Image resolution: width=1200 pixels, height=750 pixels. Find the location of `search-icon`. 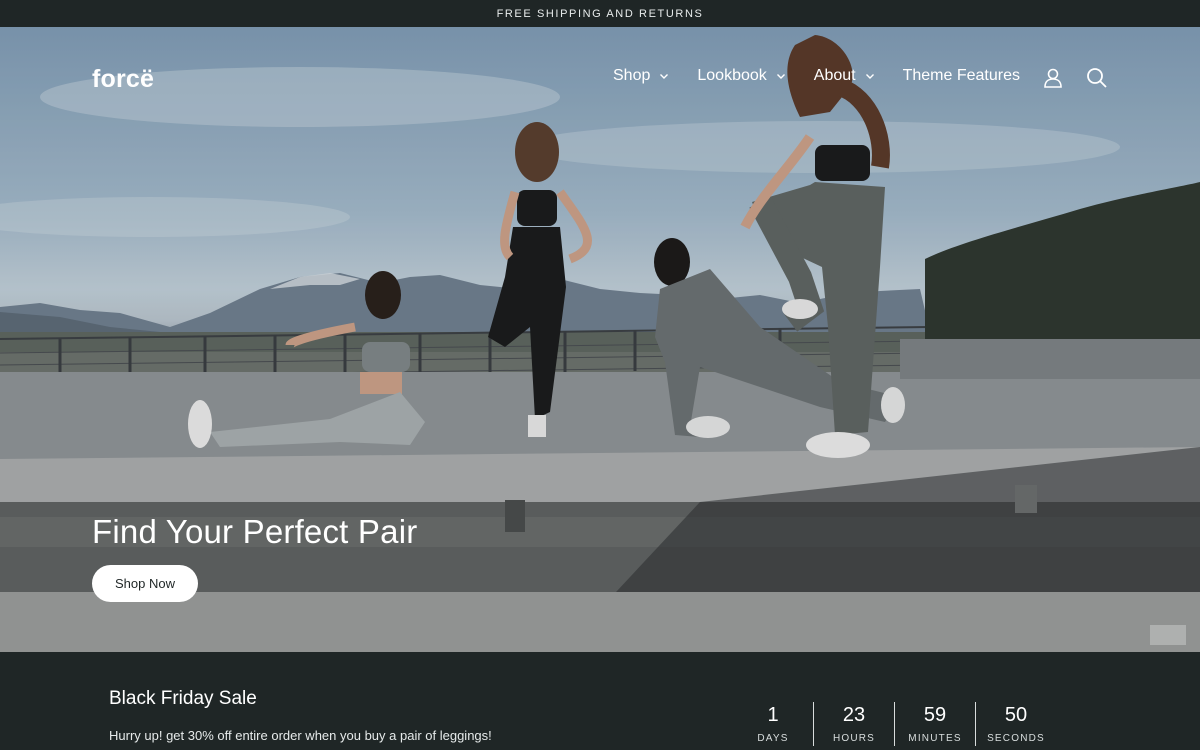

search-icon is located at coordinates (1097, 78).